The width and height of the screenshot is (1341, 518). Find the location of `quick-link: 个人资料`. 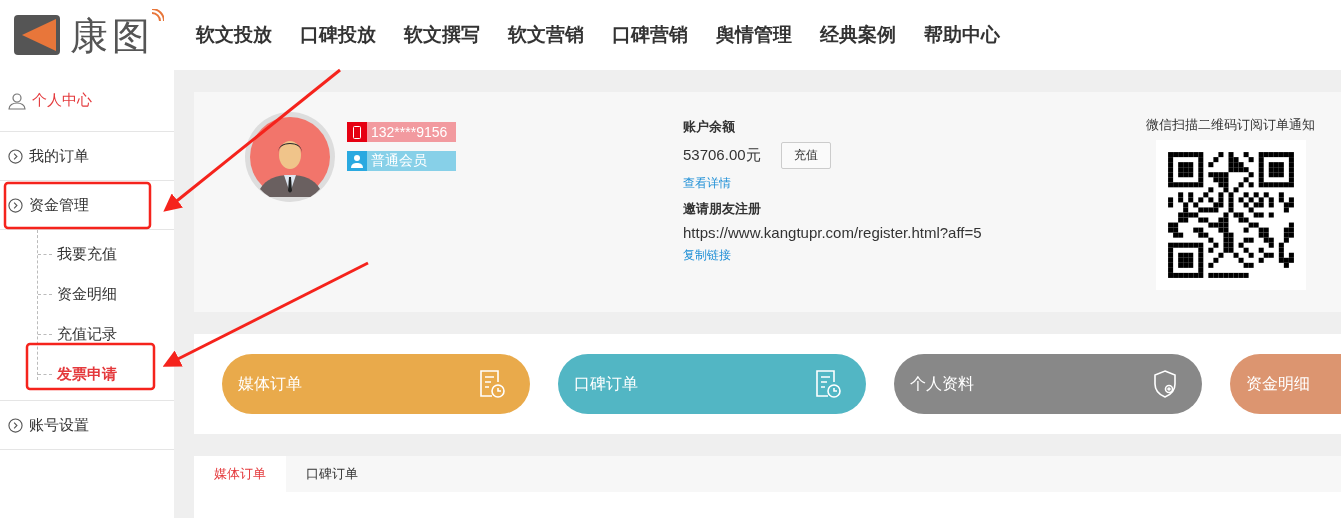

quick-link: 个人资料 is located at coordinates (1048, 384).